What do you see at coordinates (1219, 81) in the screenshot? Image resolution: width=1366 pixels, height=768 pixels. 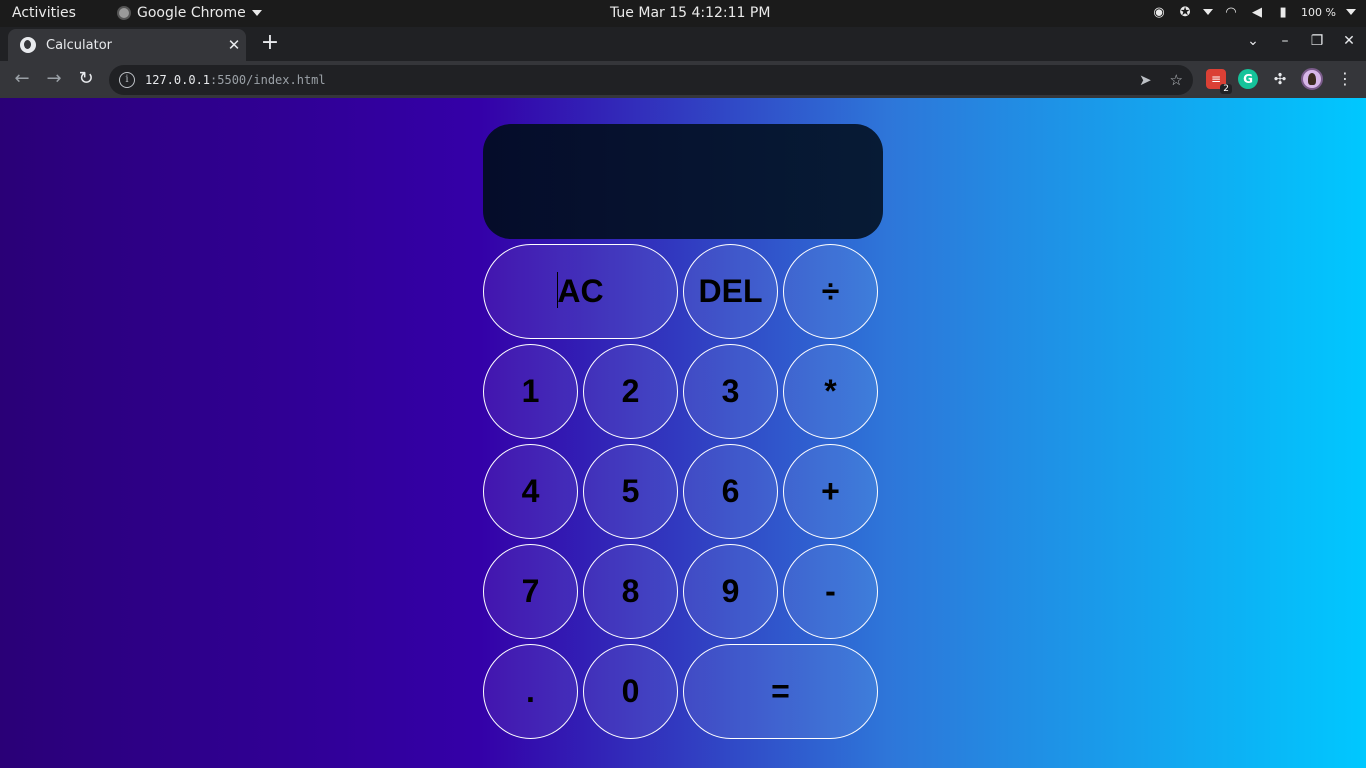 I see `todoist-extension-icon: ≡ 2` at bounding box center [1219, 81].